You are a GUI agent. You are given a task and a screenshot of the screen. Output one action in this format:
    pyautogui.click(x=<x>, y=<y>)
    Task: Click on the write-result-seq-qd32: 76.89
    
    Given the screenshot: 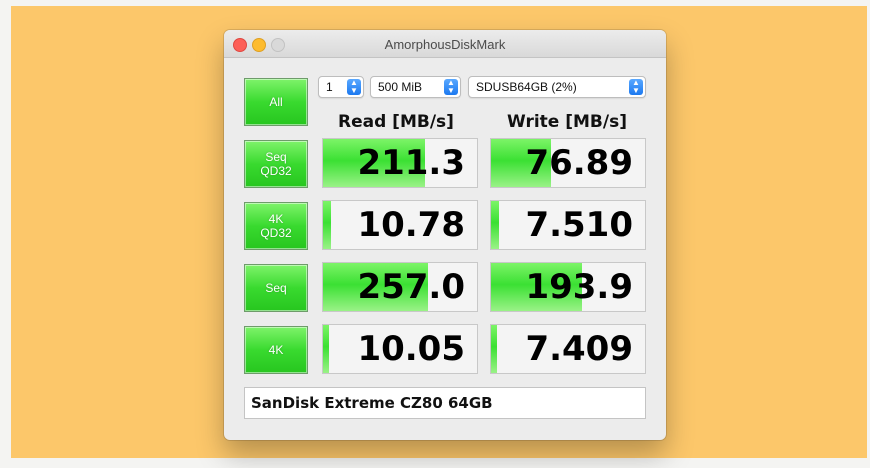 What is the action you would take?
    pyautogui.click(x=568, y=163)
    